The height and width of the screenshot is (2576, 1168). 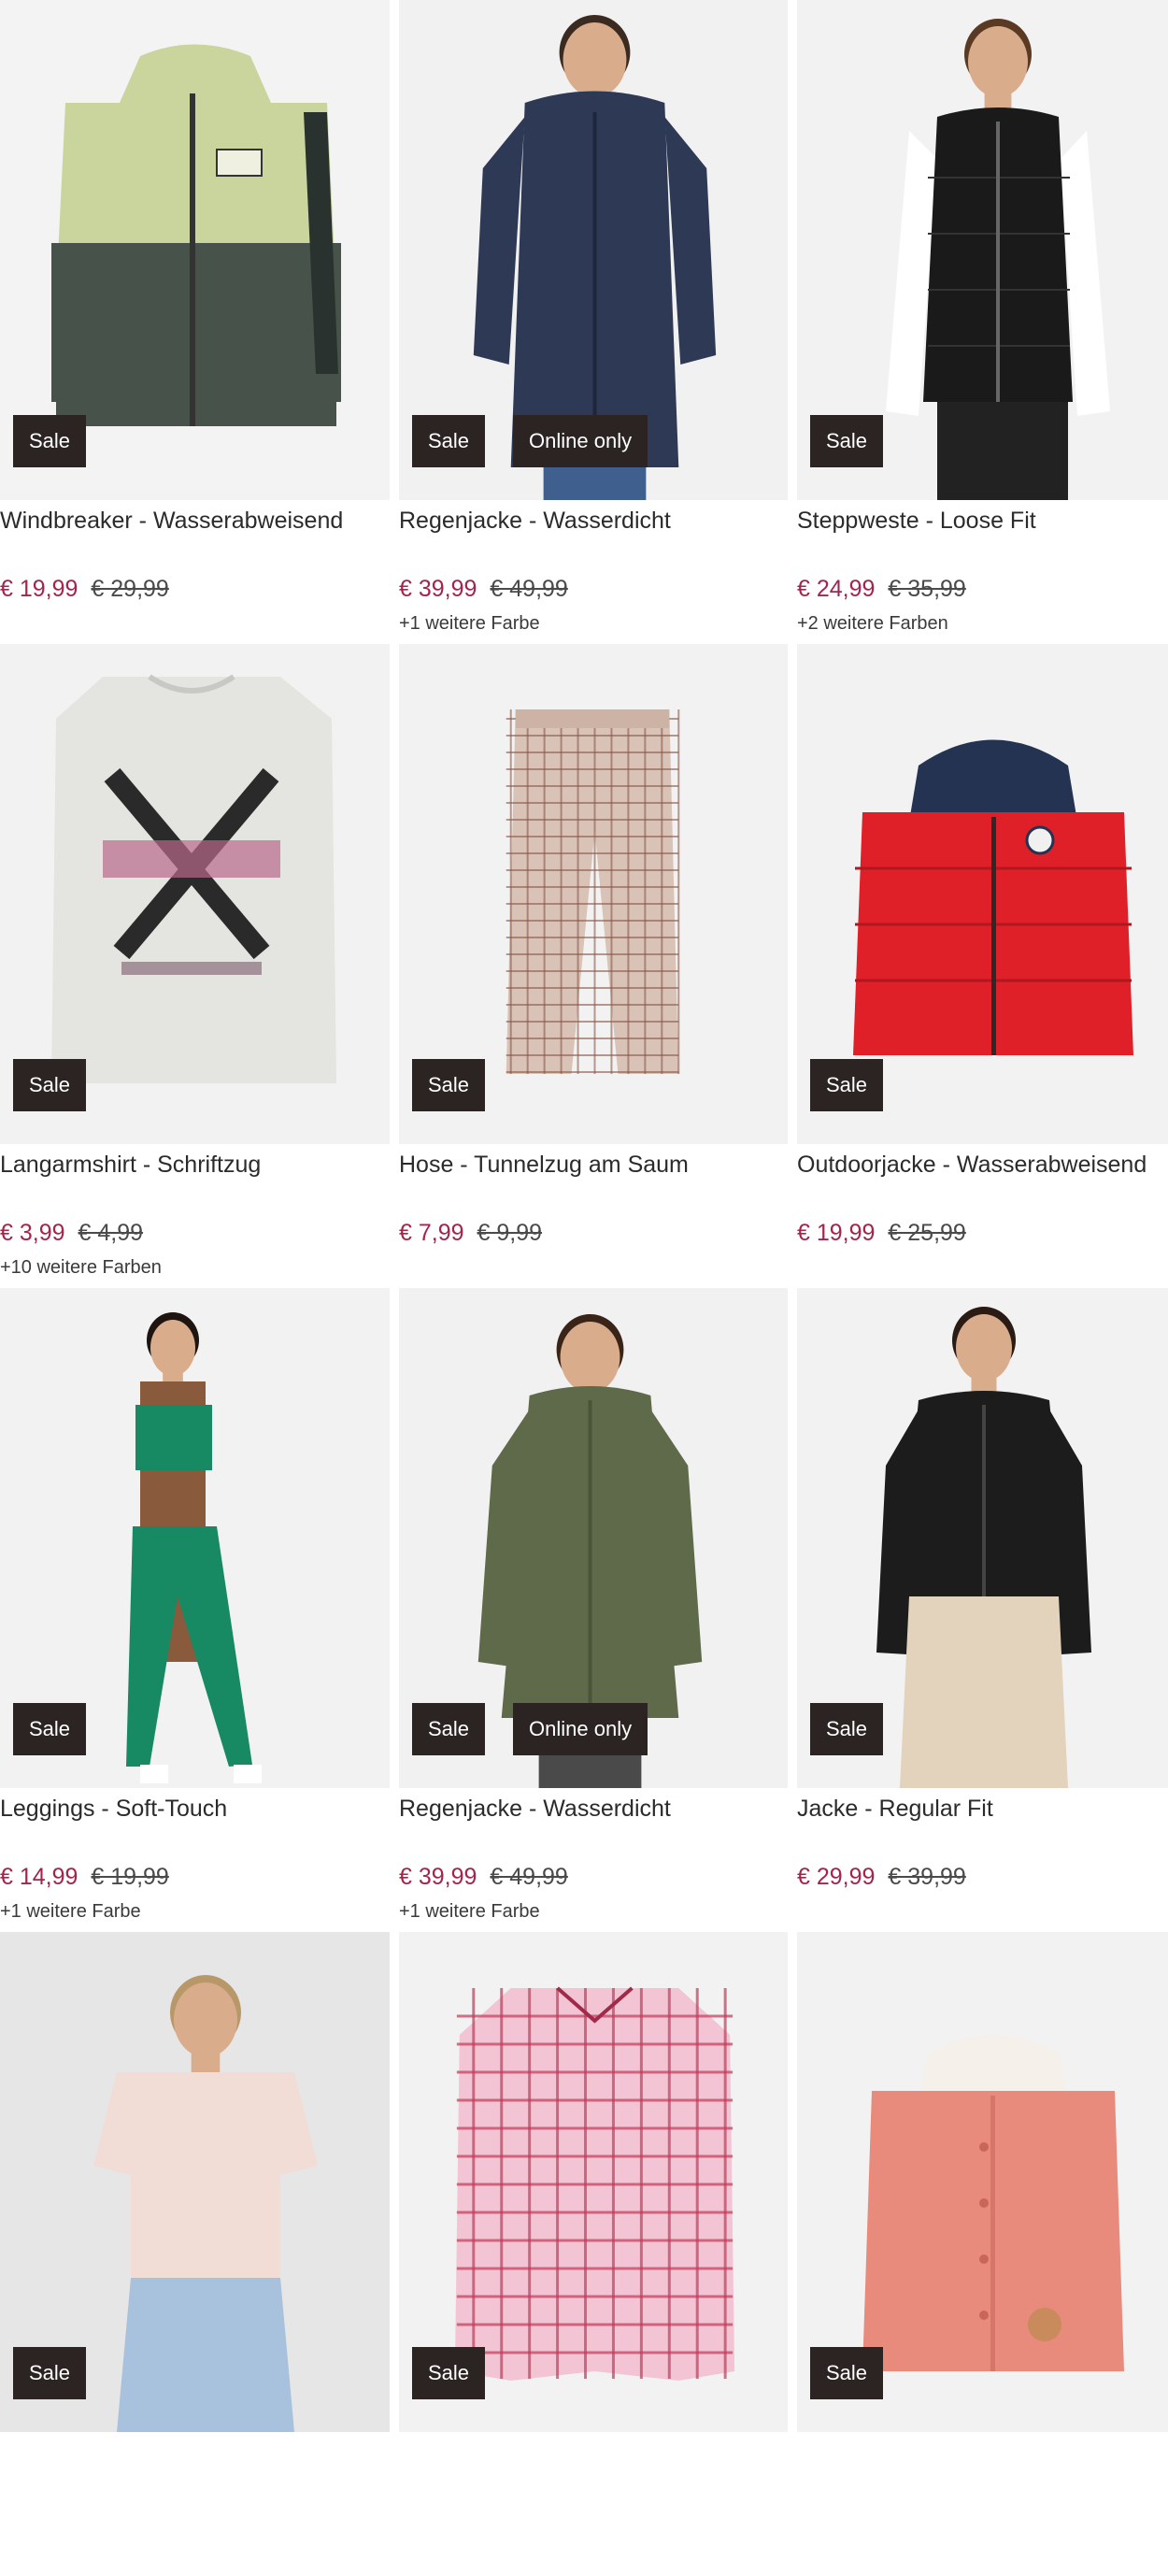 I want to click on price-row: € 14,99 € 19,99, so click(x=84, y=1877).